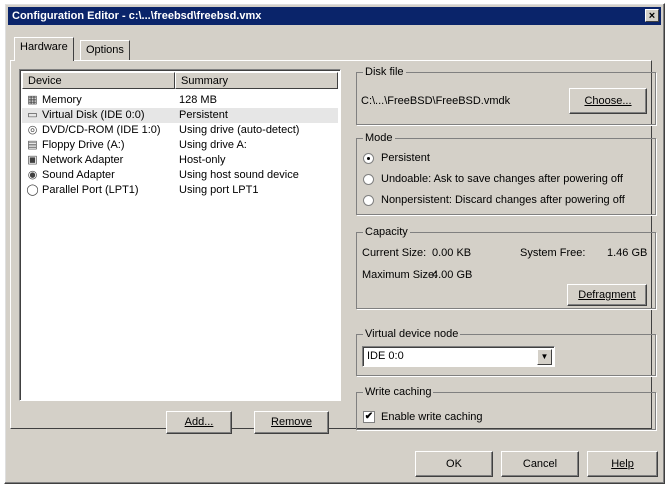  I want to click on device-row-parallel-port: ◯ Parallel Port (LPT1) Using port LPT1, so click(180, 190).